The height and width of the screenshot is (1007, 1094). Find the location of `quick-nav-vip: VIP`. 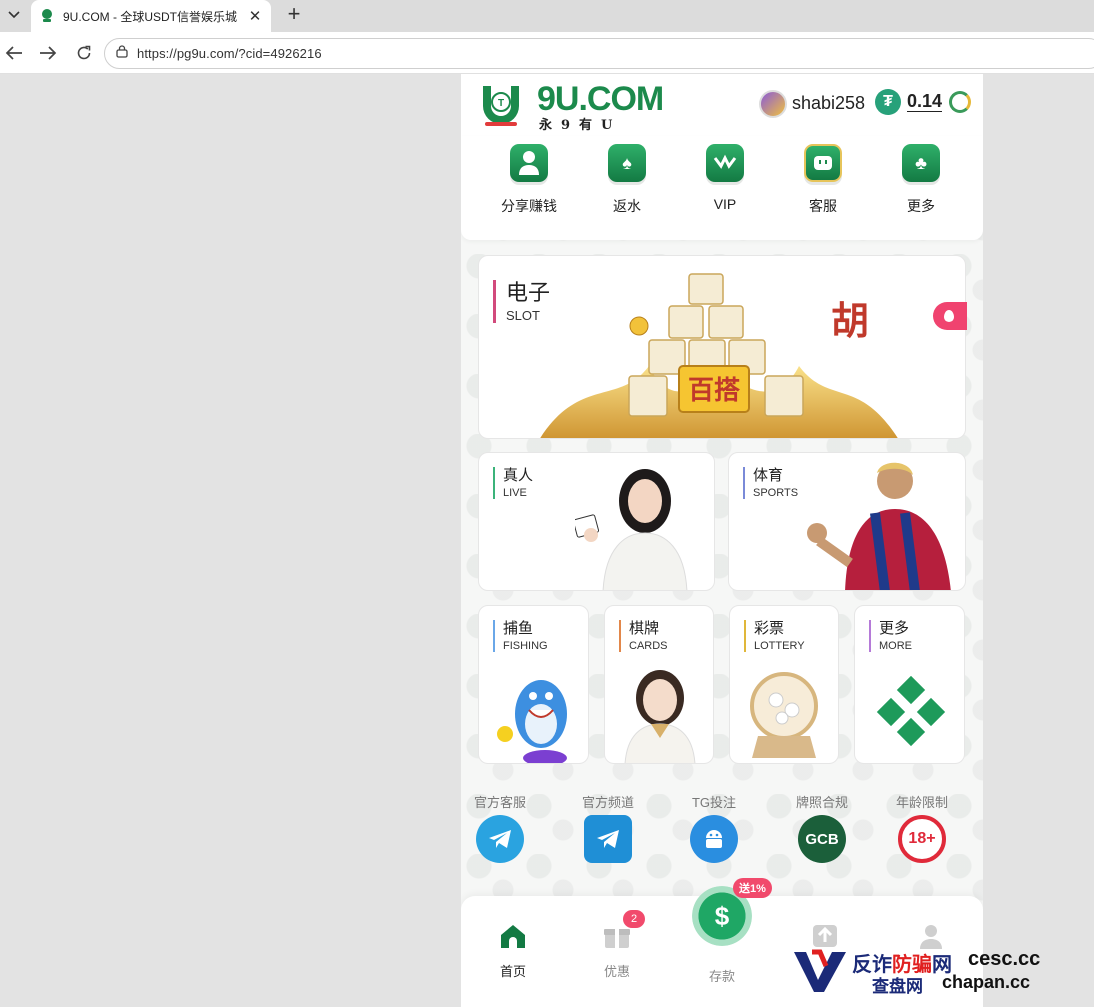

quick-nav-vip: VIP is located at coordinates (725, 178).